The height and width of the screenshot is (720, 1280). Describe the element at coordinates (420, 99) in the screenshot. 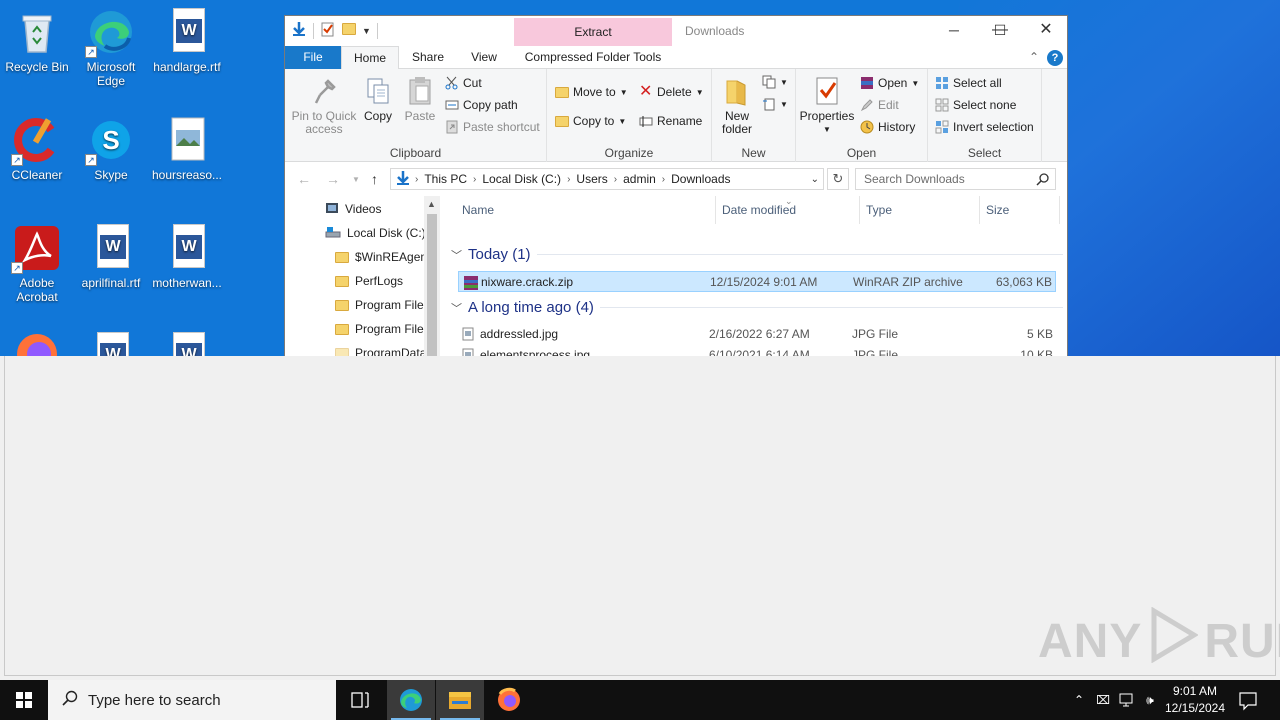

I see `paste-button: Paste` at that location.